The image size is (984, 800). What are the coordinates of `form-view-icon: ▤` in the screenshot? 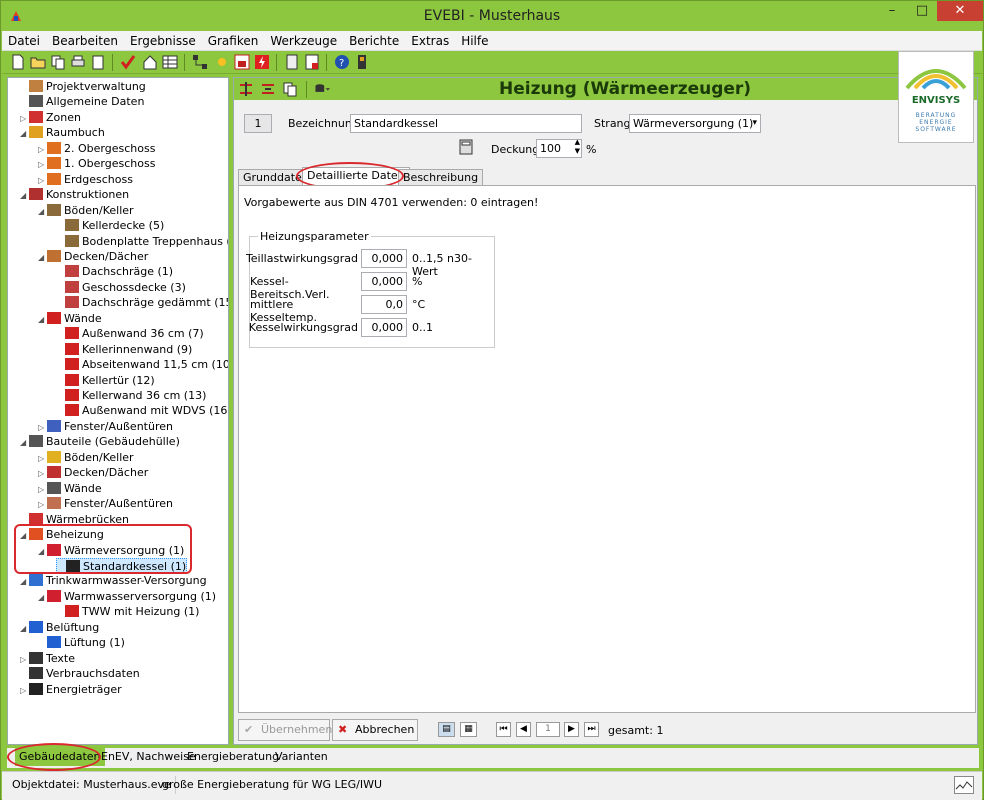 It's located at (446, 729).